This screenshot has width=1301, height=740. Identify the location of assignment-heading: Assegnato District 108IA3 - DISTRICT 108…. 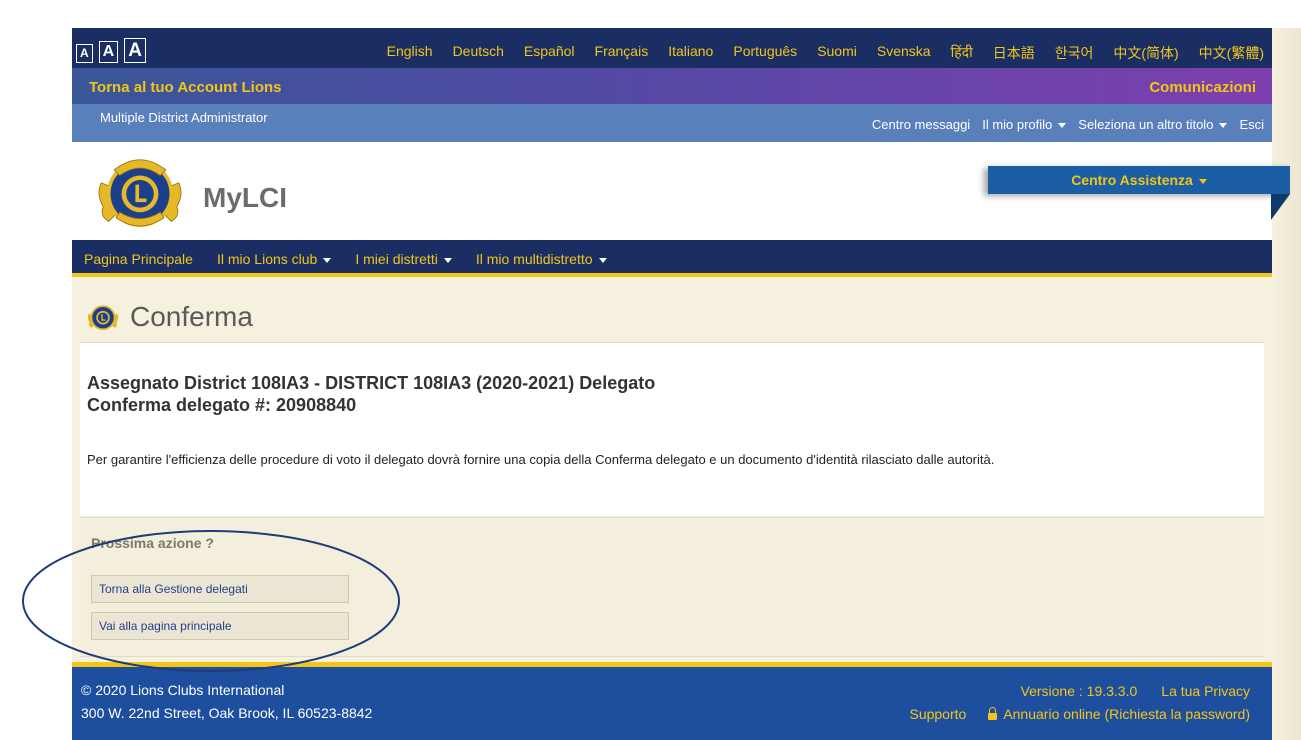
(371, 383).